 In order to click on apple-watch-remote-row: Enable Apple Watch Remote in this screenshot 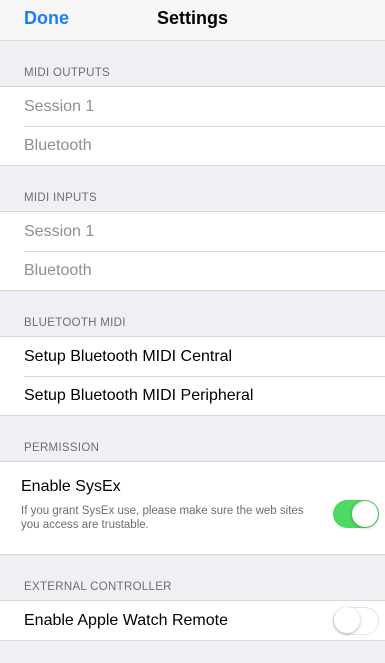, I will do `click(192, 620)`.